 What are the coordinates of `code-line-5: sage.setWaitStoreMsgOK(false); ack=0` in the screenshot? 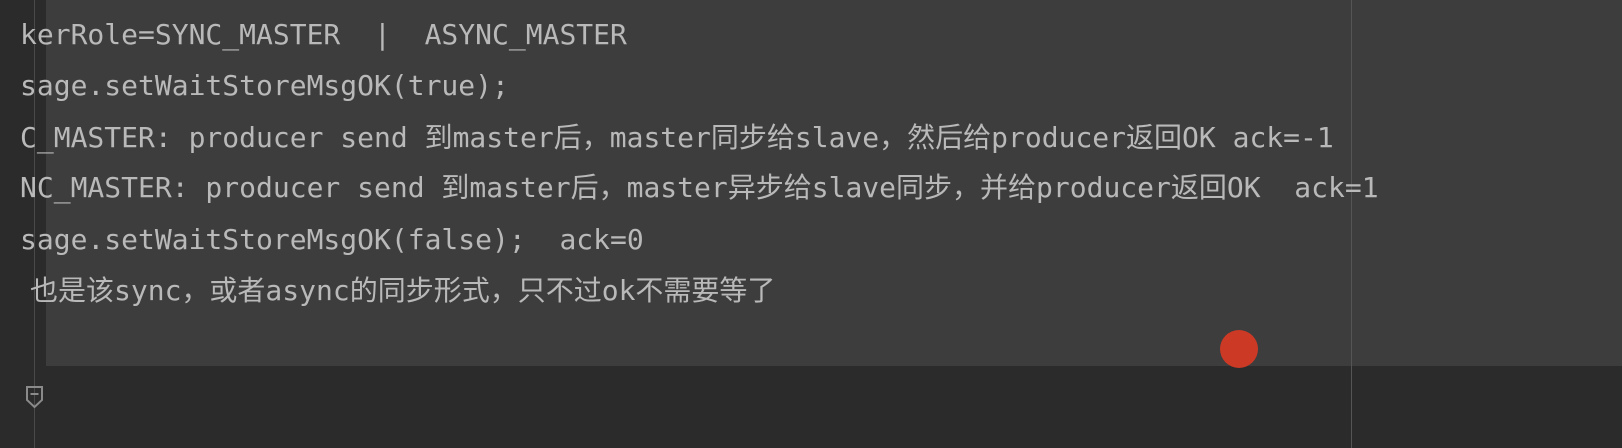 It's located at (332, 240).